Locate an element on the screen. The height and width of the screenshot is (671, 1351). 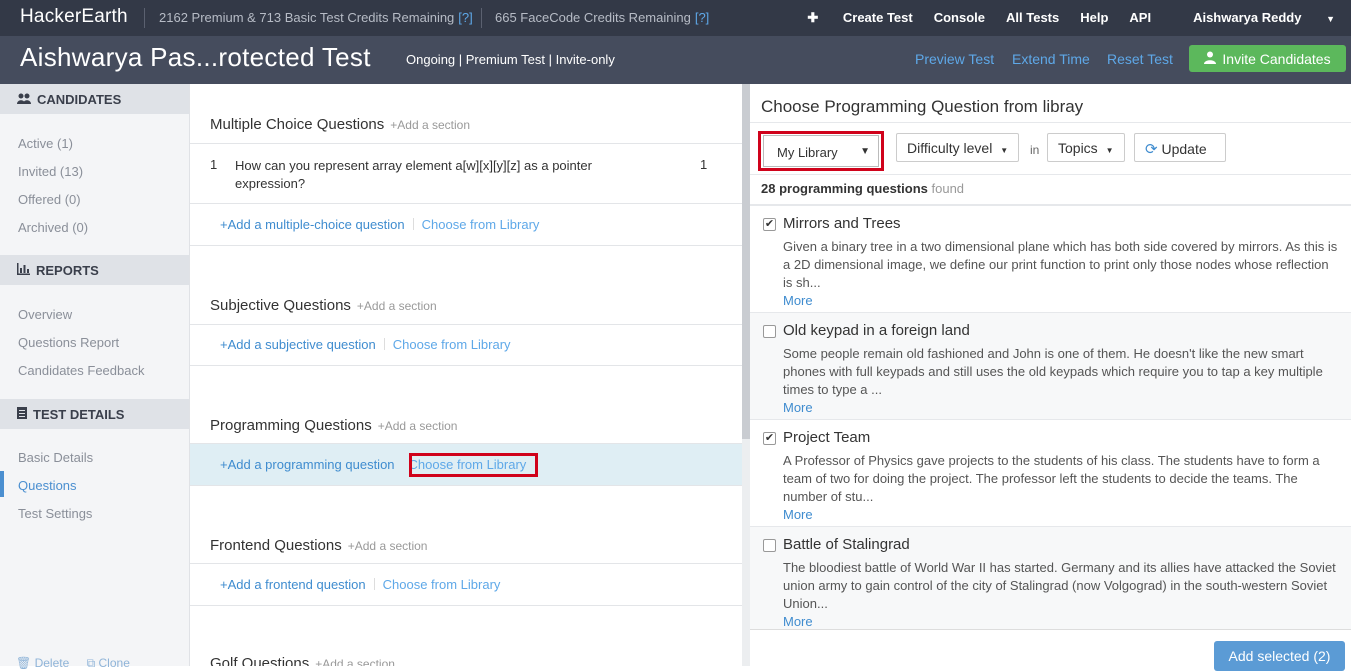
console-link: Console is located at coordinates (959, 18).